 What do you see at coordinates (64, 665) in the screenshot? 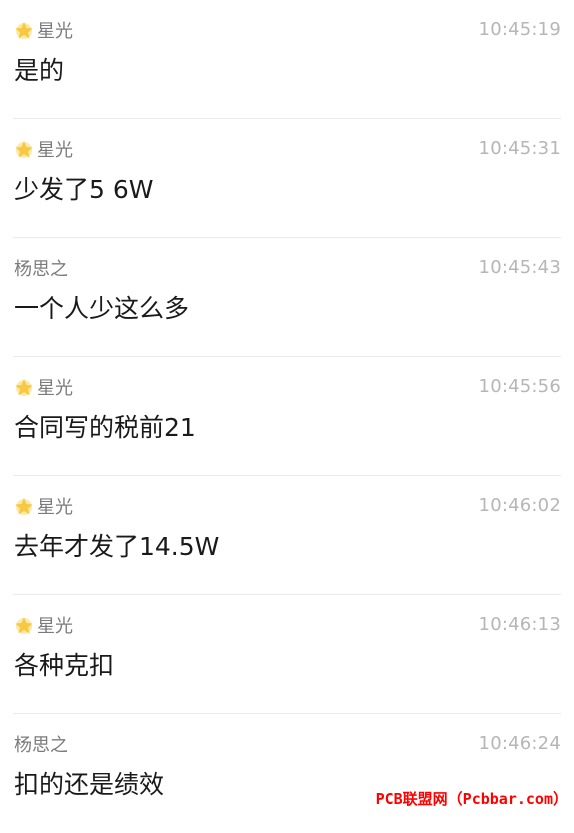
I see `message-text: 各种克扣` at bounding box center [64, 665].